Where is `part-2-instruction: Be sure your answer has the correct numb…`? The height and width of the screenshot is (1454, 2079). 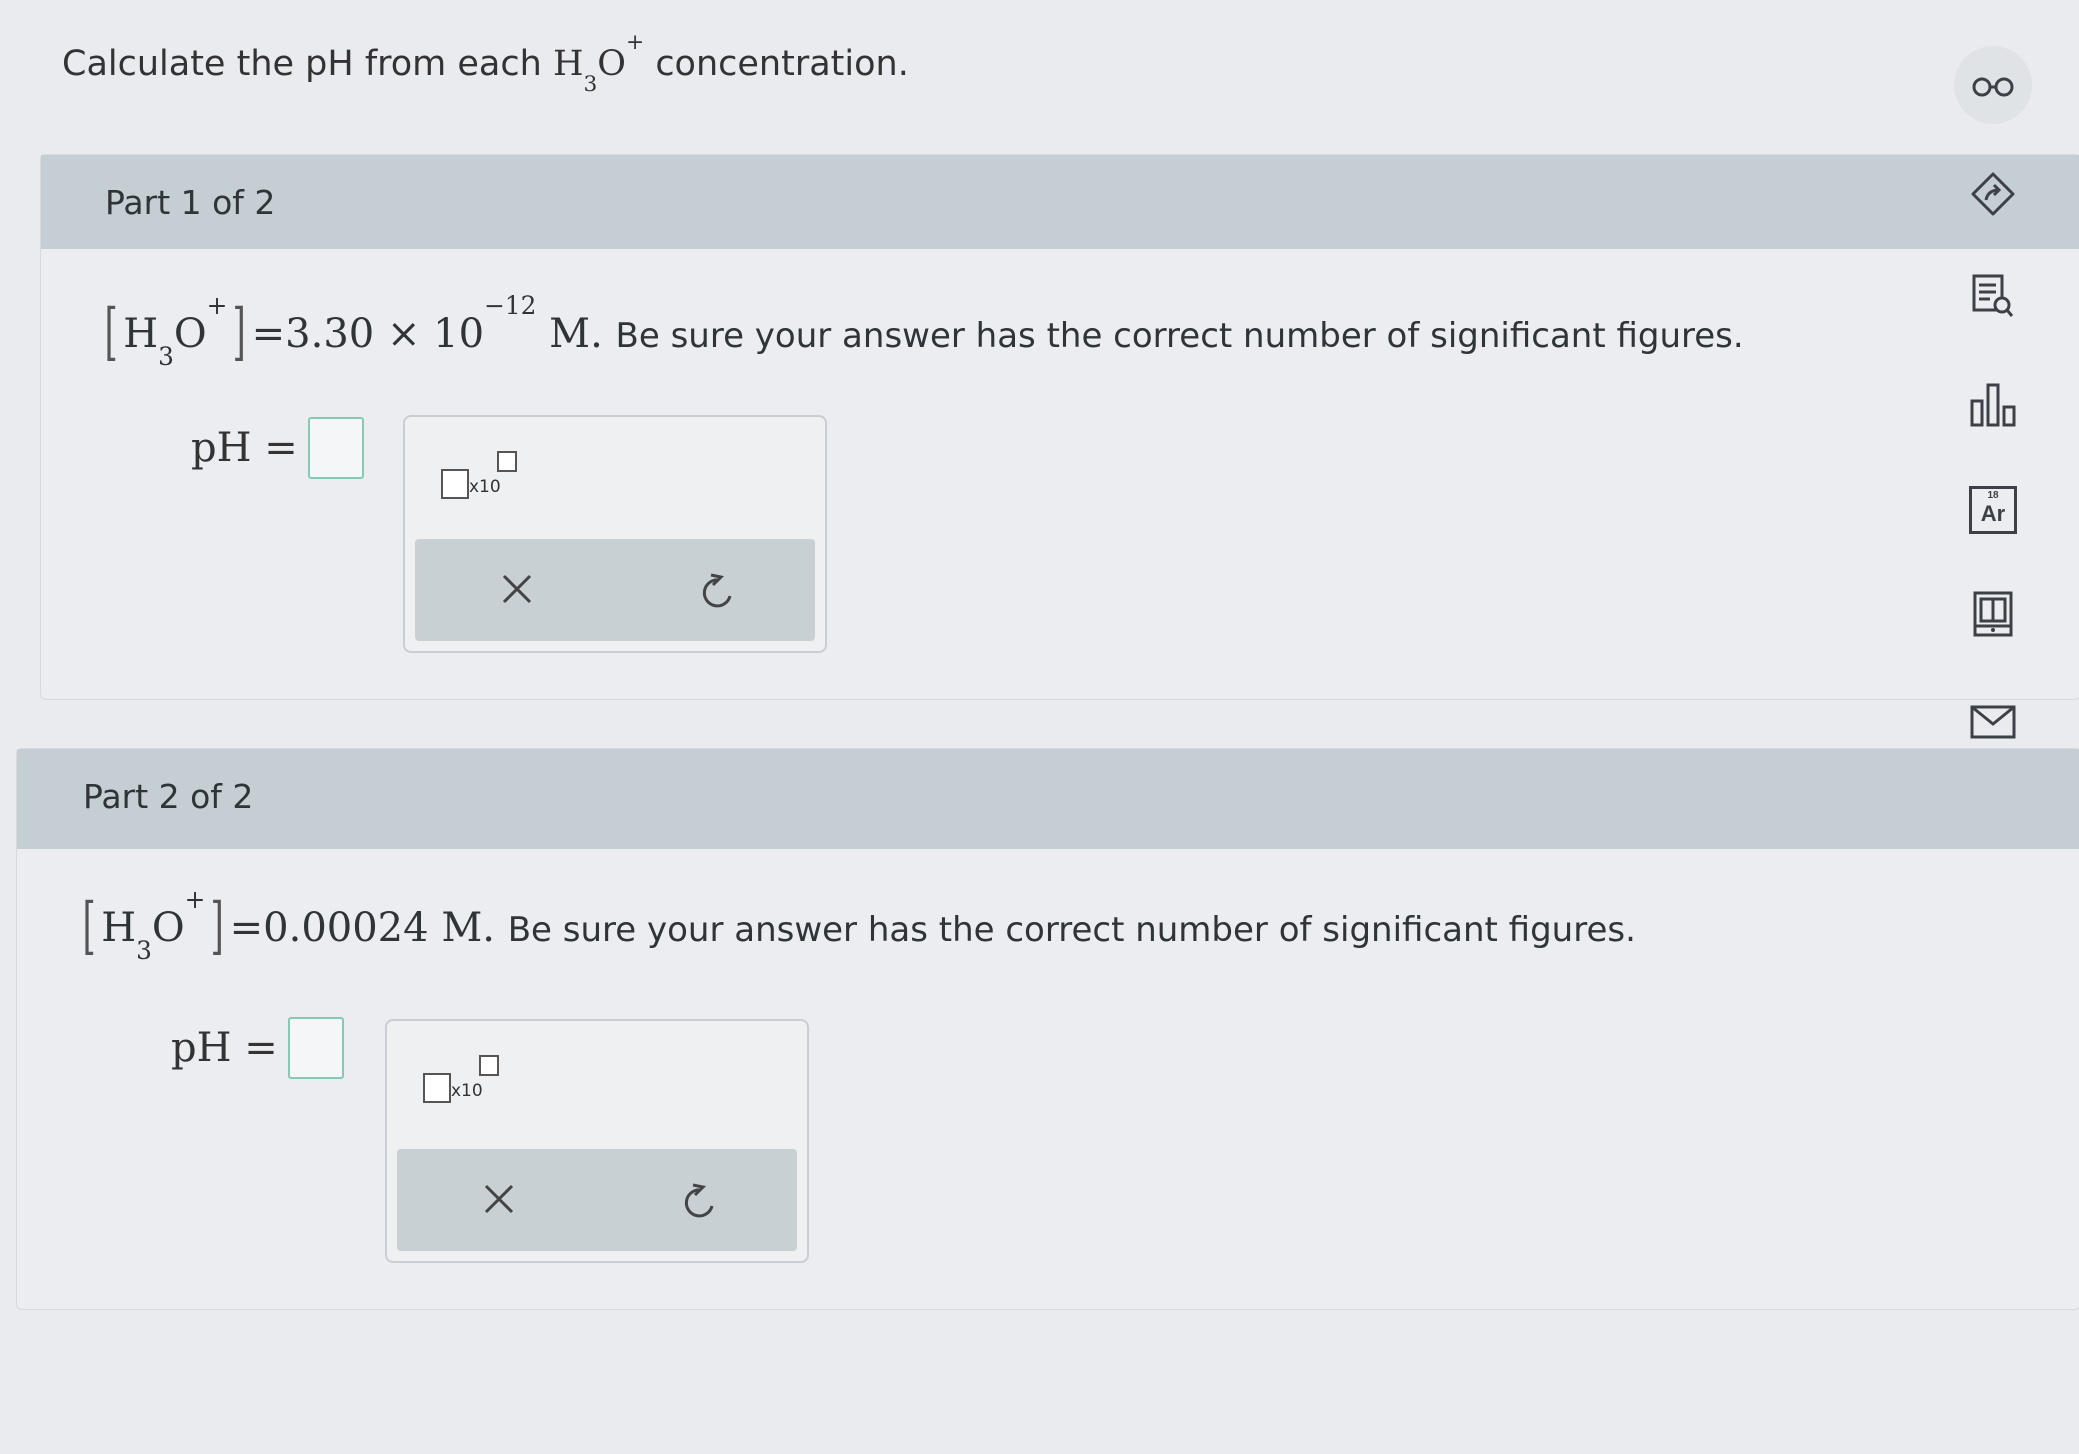 part-2-instruction: Be sure your answer has the correct numb… is located at coordinates (1071, 930).